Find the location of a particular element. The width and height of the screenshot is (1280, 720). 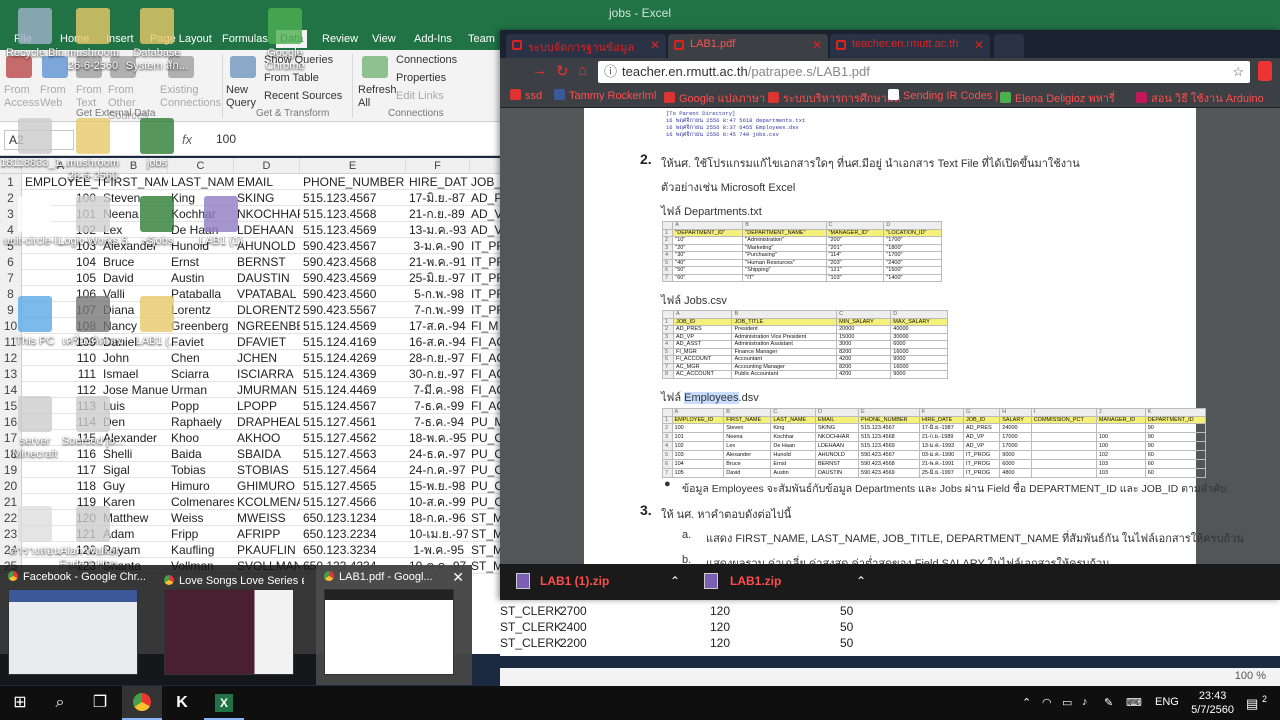

desktop-icon: Google Chrome is located at coordinates (285, 40).